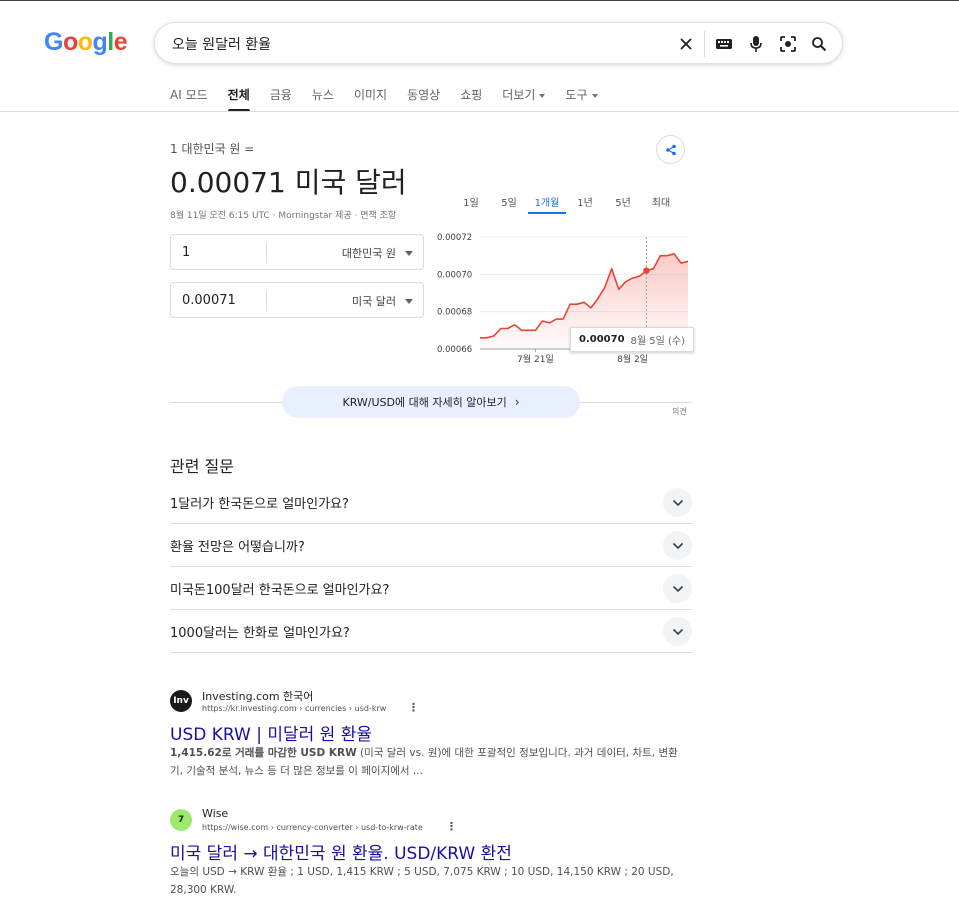  Describe the element at coordinates (756, 44) in the screenshot. I see `microphone-icon` at that location.